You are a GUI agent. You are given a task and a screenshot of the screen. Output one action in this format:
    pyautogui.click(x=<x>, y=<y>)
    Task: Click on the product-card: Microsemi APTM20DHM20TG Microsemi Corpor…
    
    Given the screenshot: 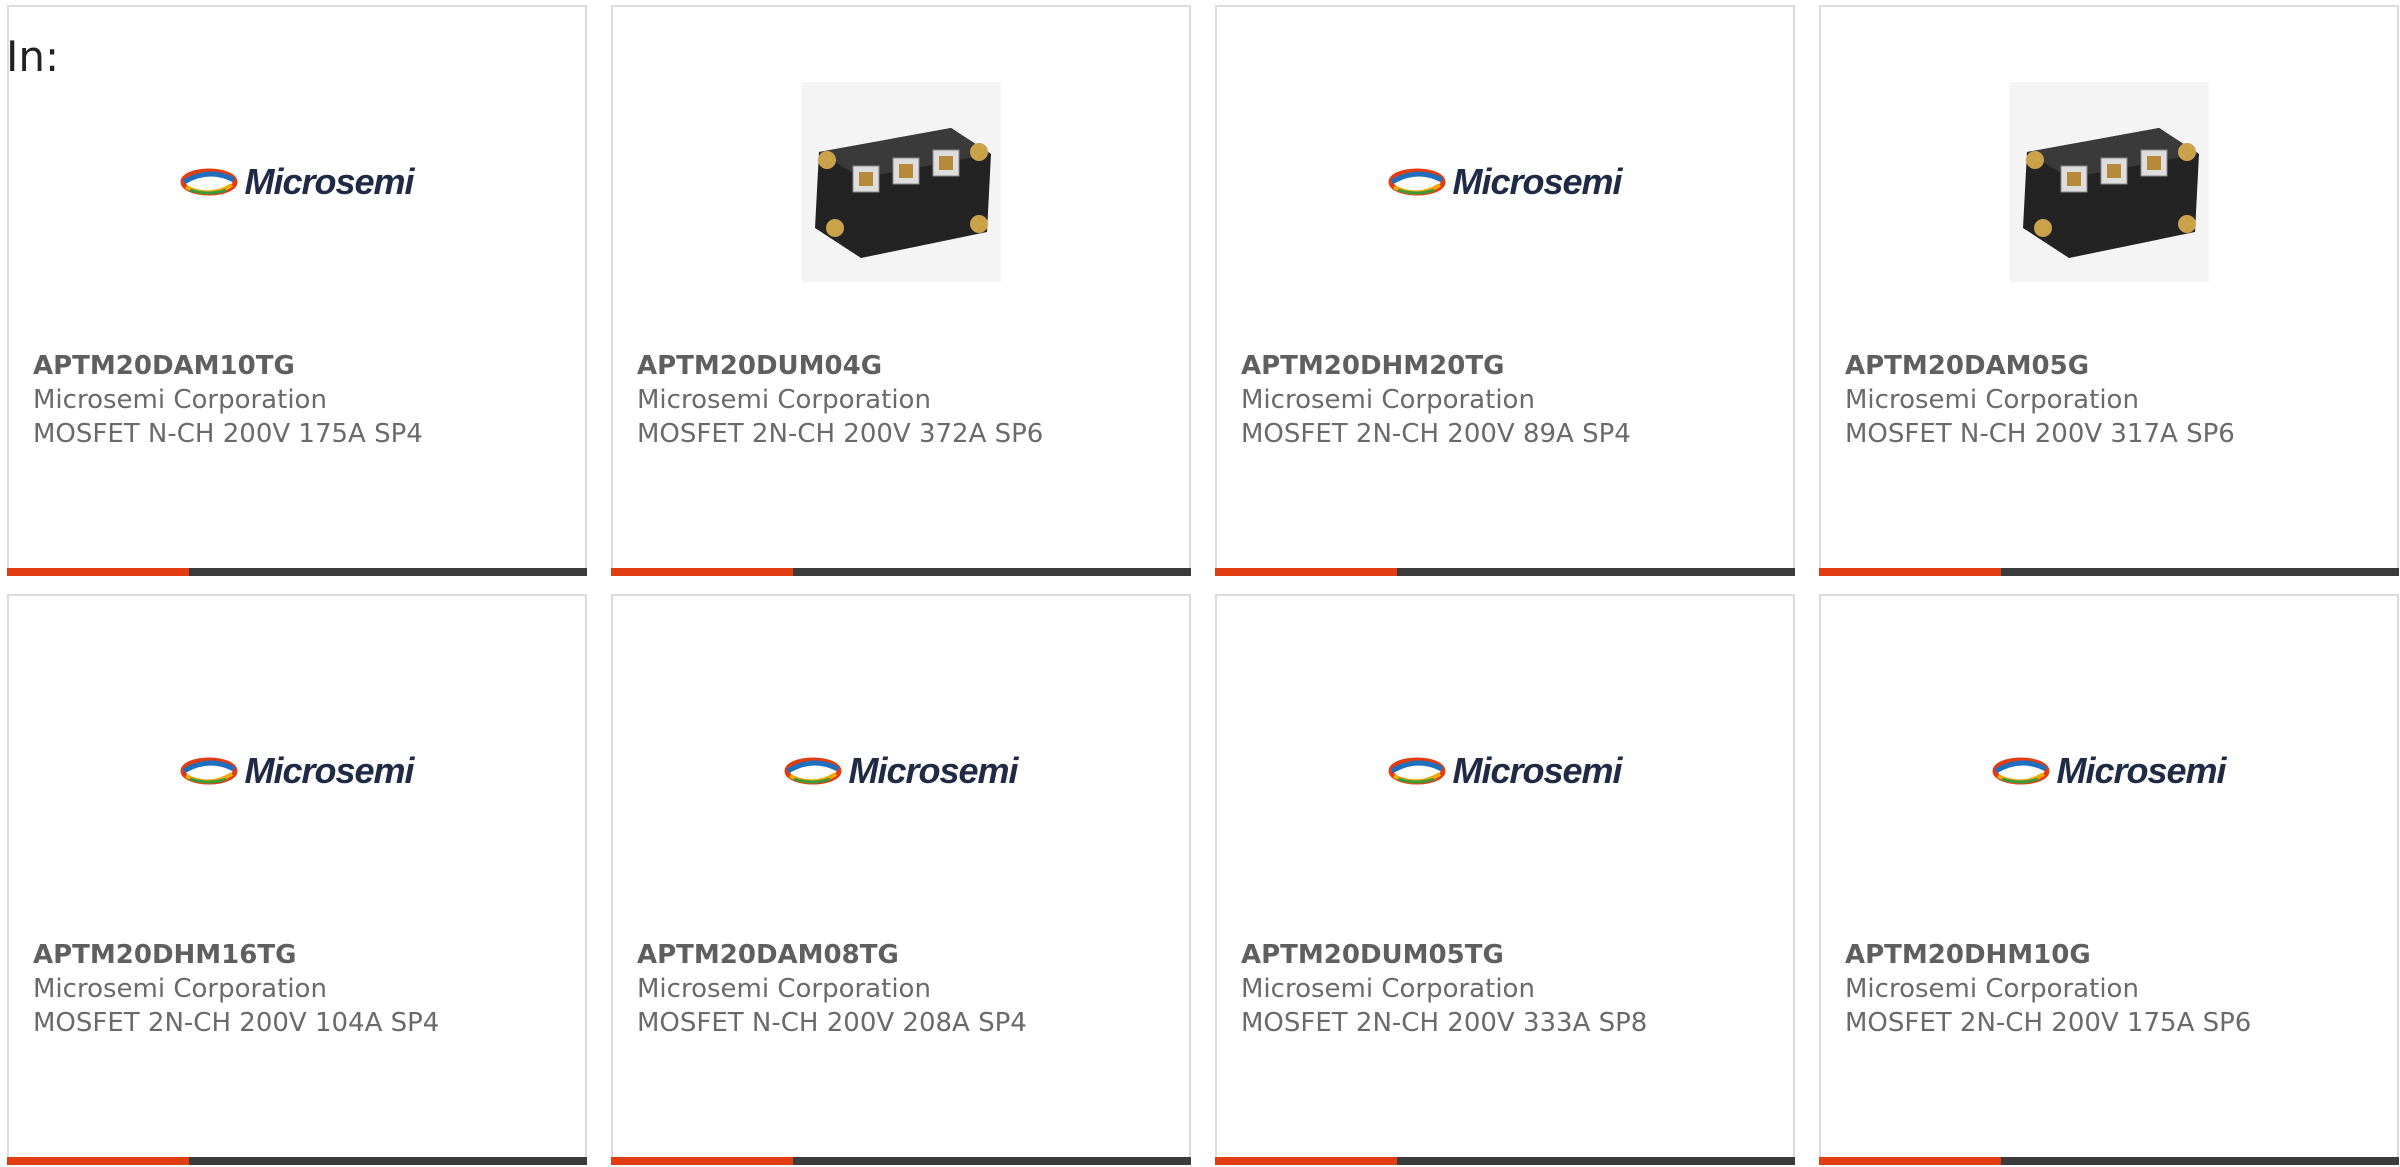 What is the action you would take?
    pyautogui.click(x=1505, y=290)
    